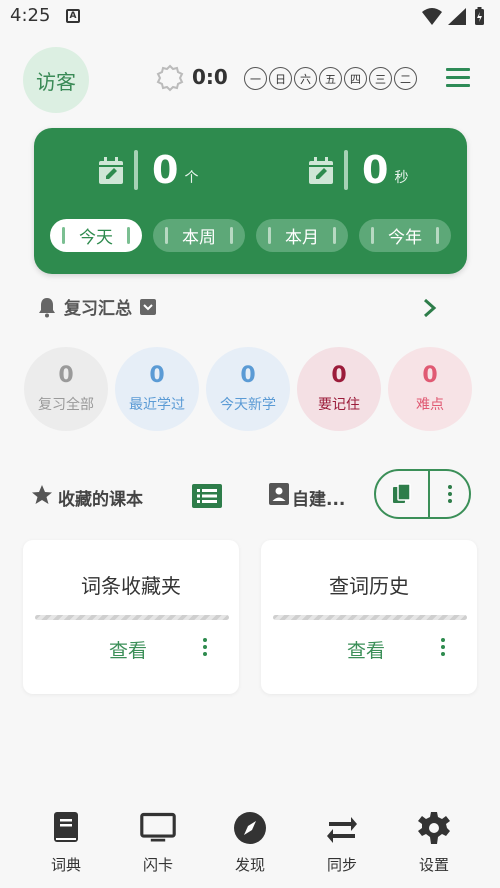 The width and height of the screenshot is (500, 888). I want to click on dropdown-toggle-icon, so click(148, 306).